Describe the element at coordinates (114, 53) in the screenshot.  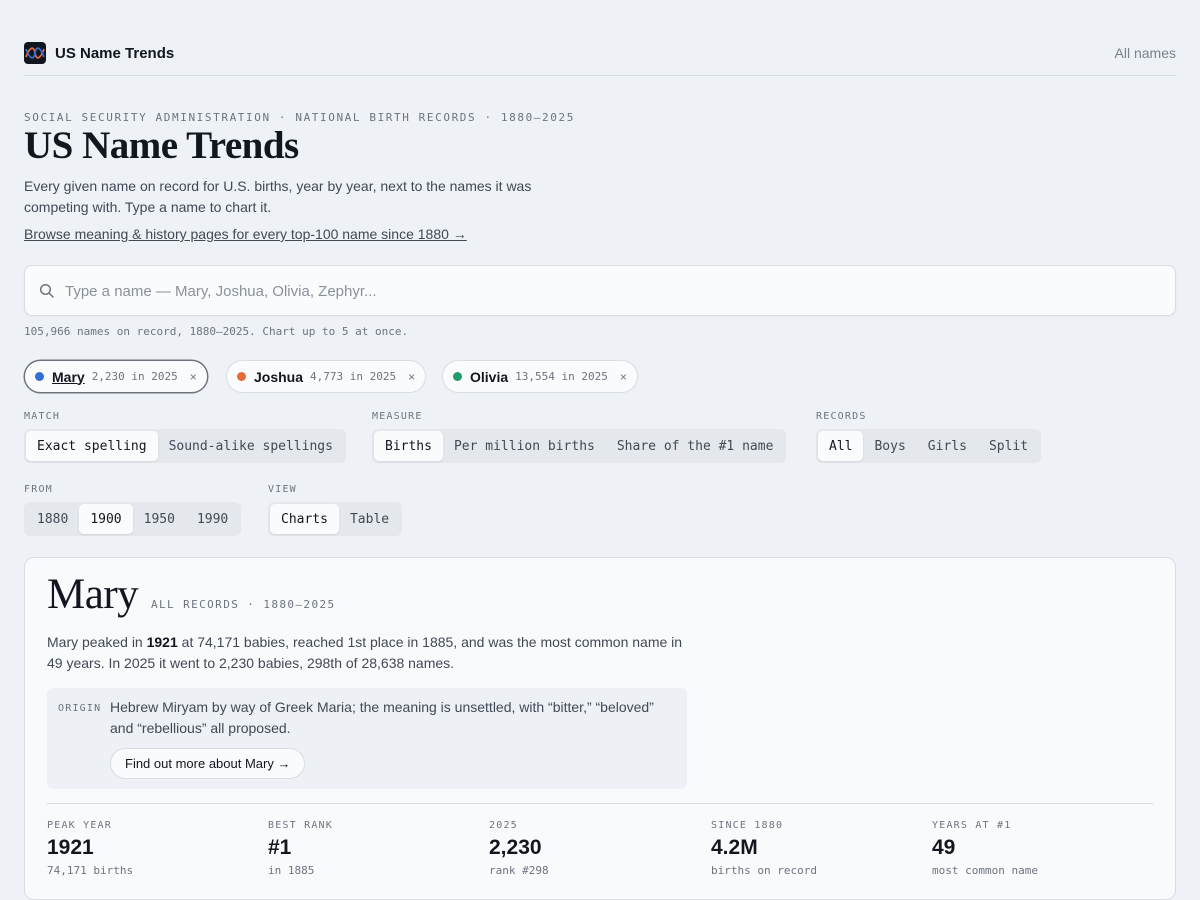
I see `brand-name: US Name Trends` at that location.